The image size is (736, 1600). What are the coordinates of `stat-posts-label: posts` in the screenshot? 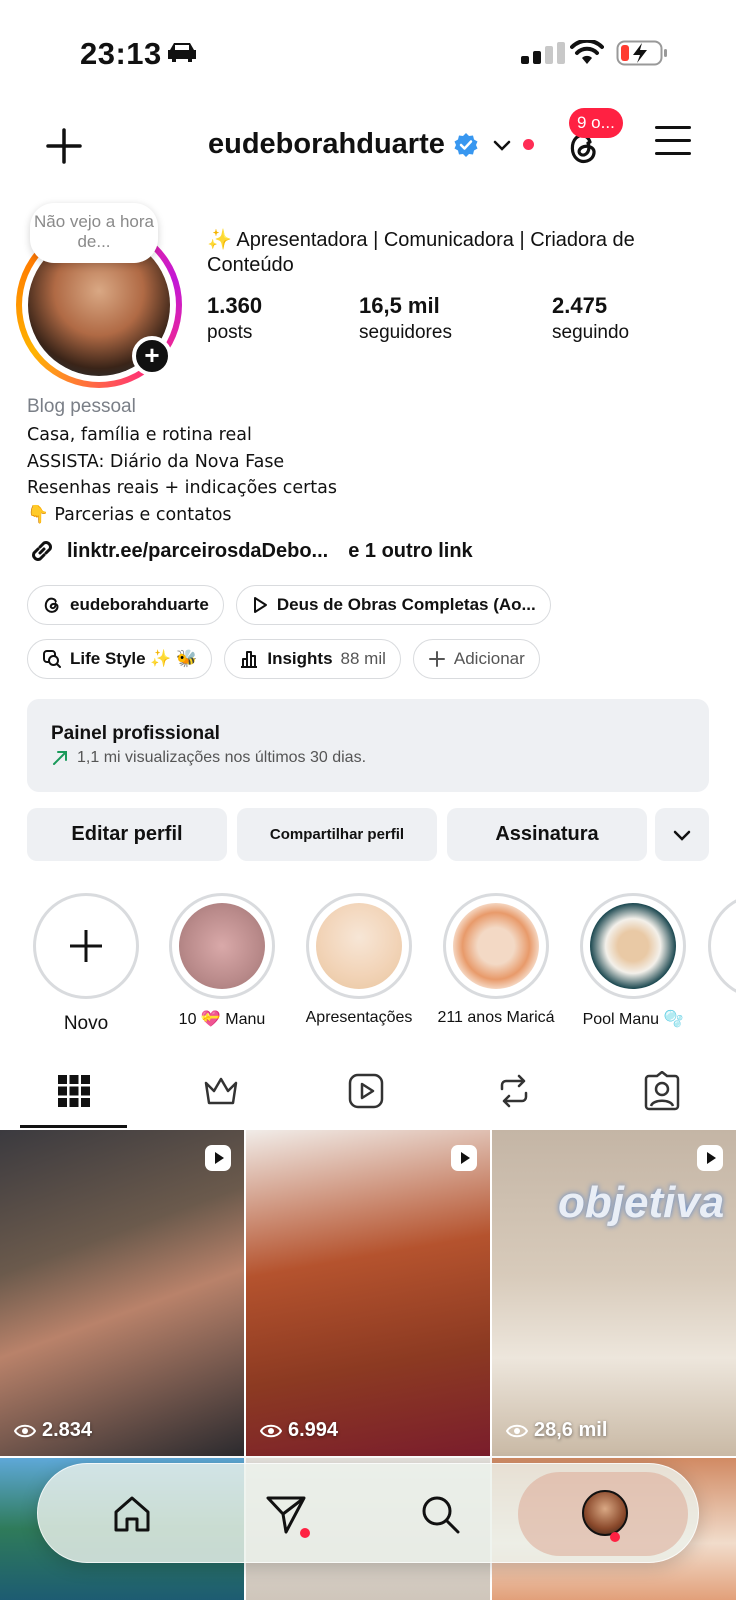 It's located at (230, 332).